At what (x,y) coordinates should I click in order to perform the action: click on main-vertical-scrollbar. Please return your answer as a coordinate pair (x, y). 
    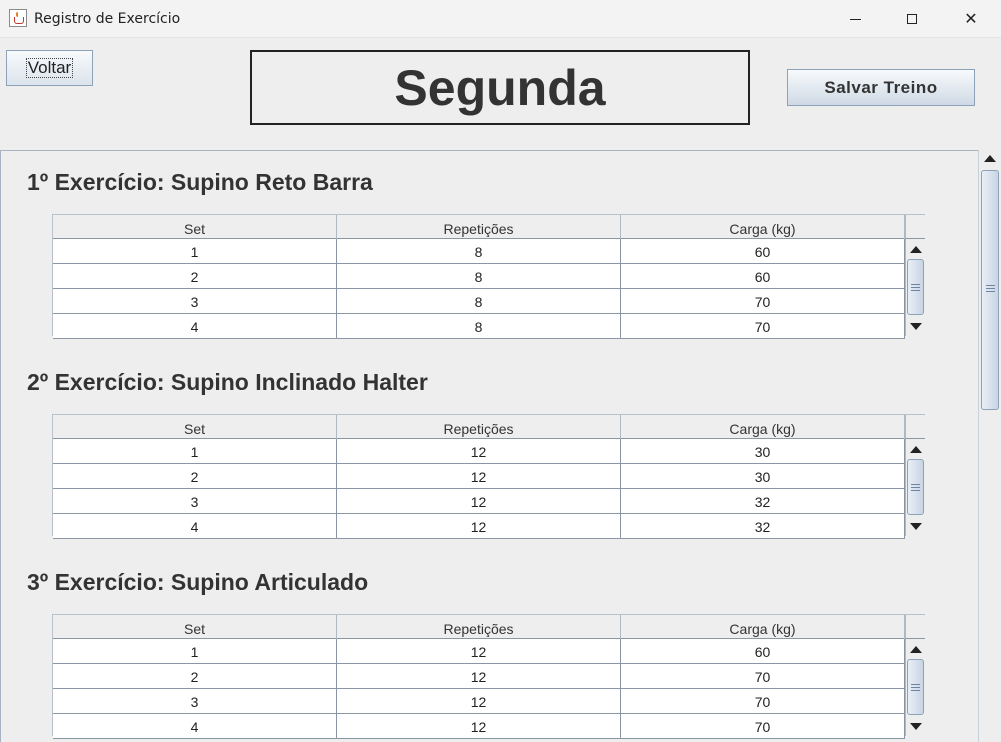
    Looking at the image, I should click on (989, 446).